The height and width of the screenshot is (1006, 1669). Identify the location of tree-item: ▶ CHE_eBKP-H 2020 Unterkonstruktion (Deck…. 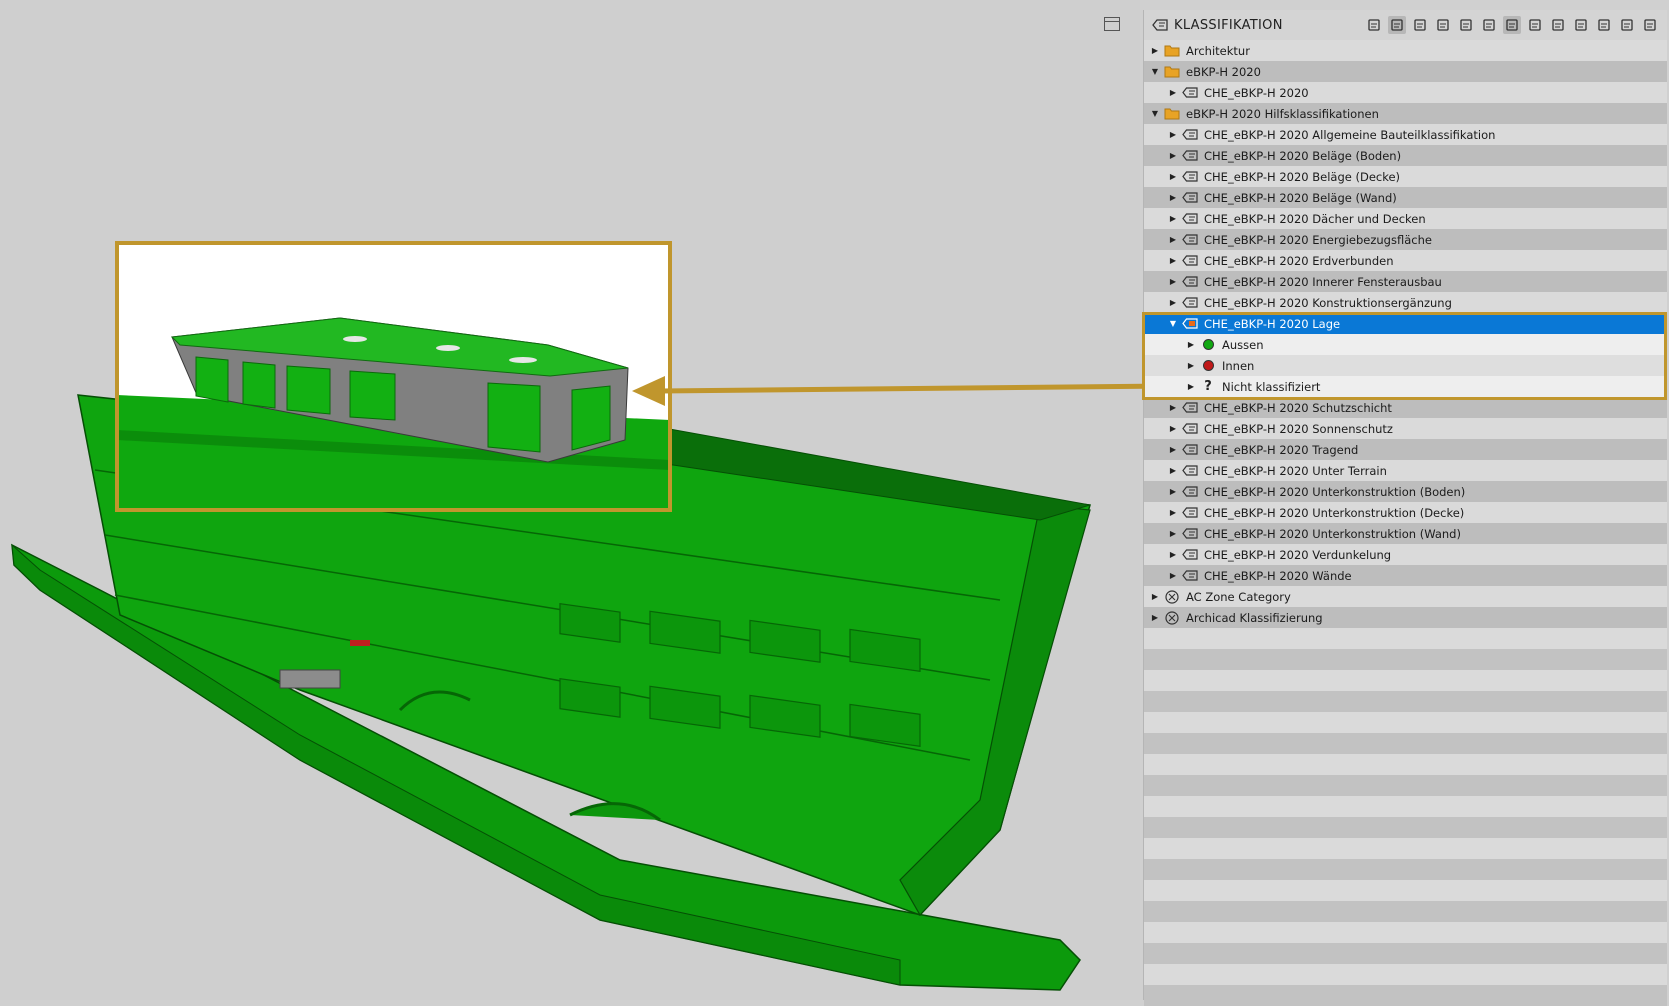
(1405, 512).